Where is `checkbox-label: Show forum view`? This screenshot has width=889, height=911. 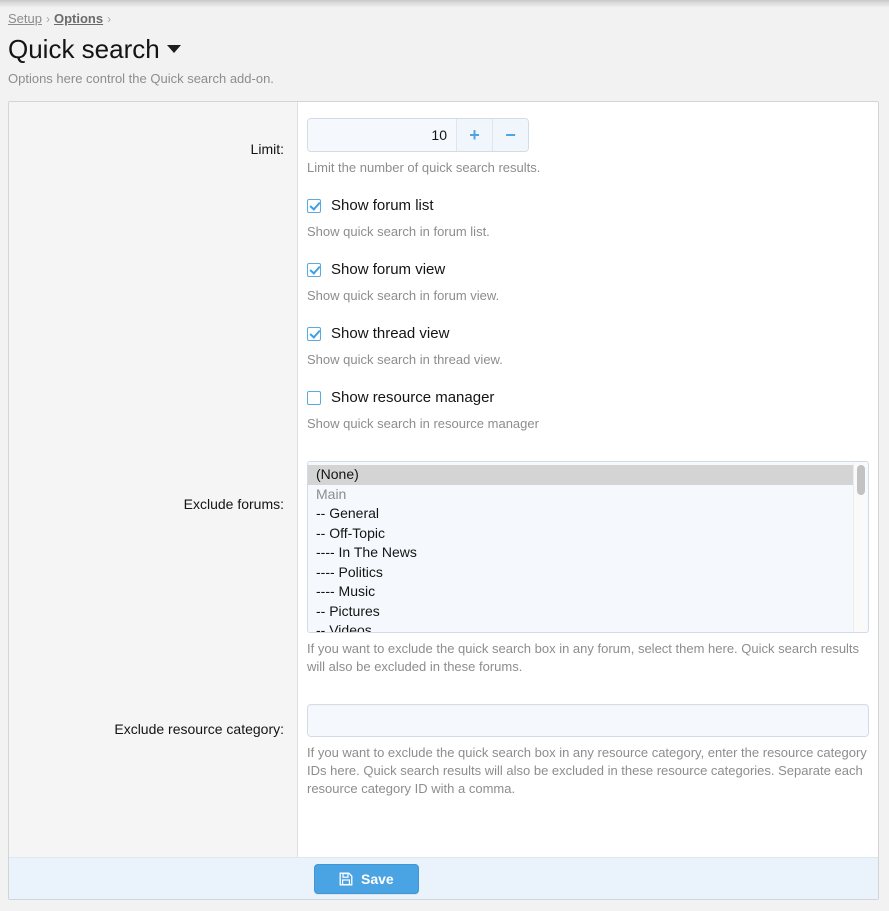
checkbox-label: Show forum view is located at coordinates (388, 269).